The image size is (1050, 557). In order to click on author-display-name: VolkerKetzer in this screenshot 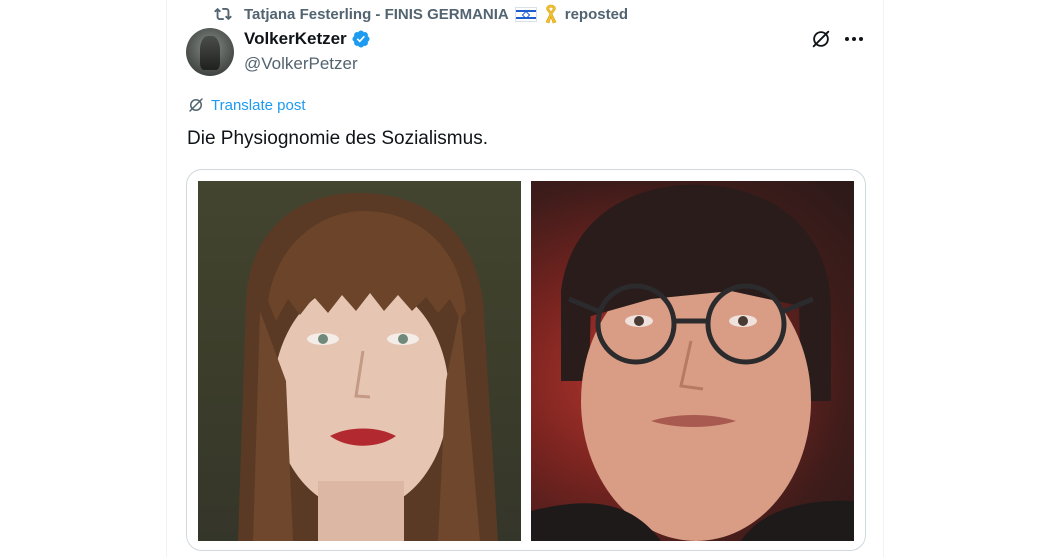, I will do `click(307, 39)`.